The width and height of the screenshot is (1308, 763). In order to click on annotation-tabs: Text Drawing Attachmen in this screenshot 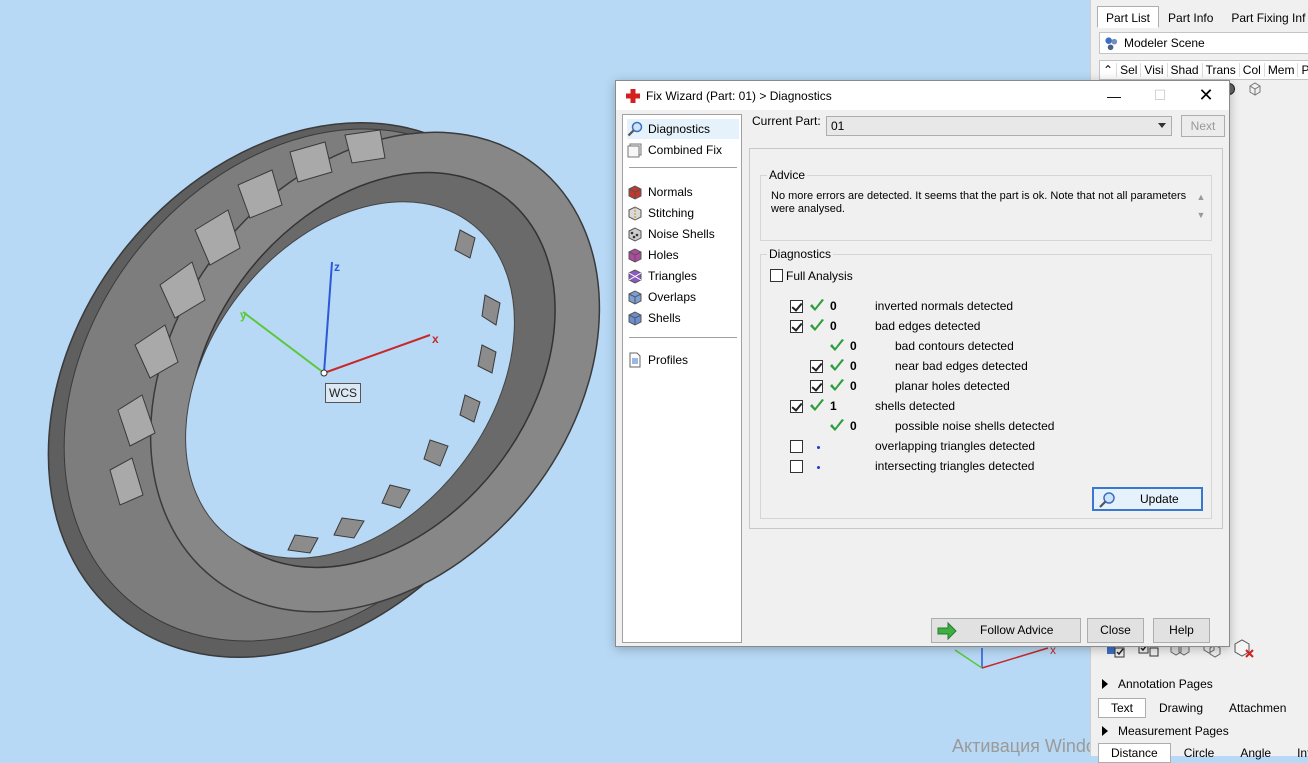, I will do `click(1198, 708)`.